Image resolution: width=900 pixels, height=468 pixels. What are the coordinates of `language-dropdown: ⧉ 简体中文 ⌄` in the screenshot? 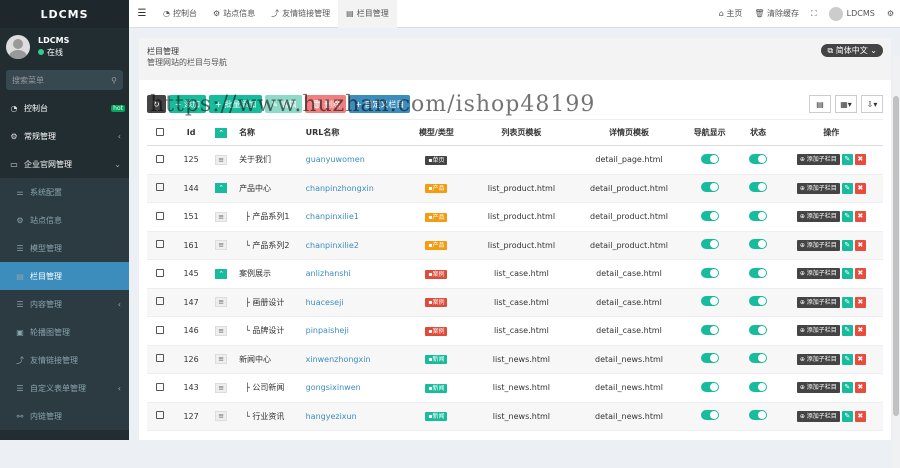 It's located at (852, 50).